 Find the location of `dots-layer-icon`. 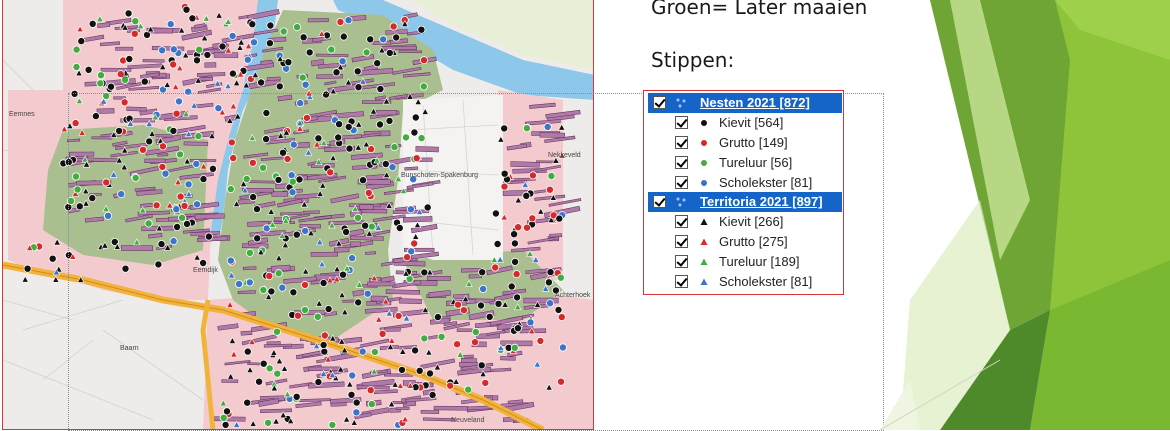

dots-layer-icon is located at coordinates (681, 103).